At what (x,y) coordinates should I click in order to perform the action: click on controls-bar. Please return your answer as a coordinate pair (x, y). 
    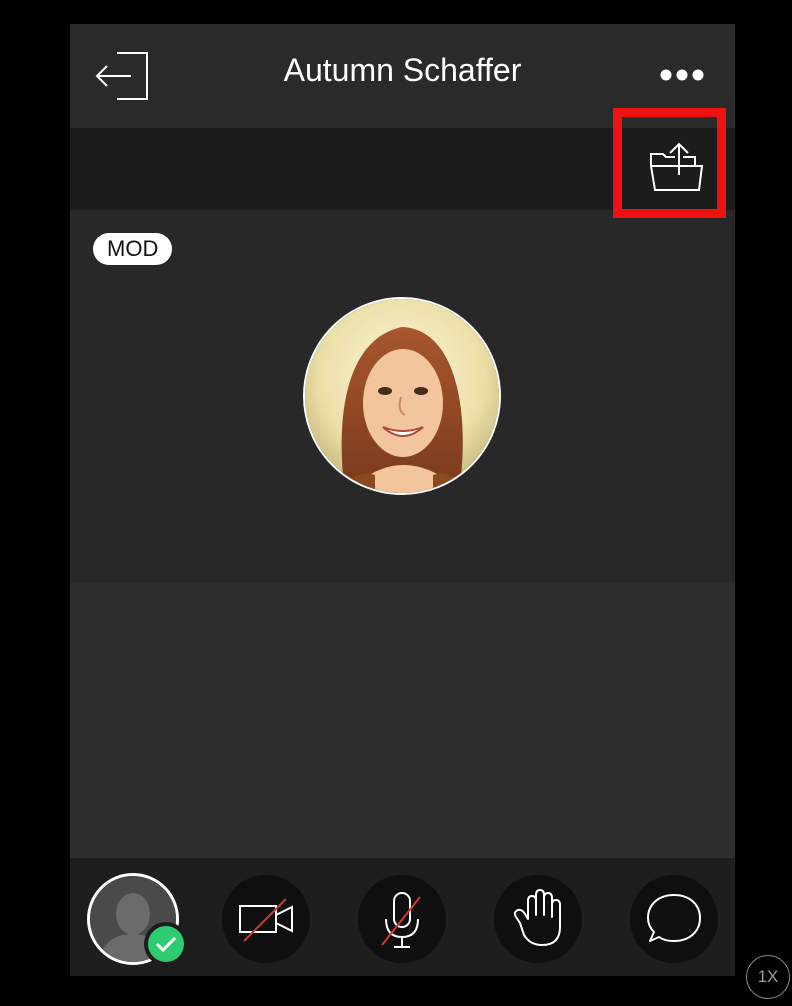
    Looking at the image, I should click on (402, 917).